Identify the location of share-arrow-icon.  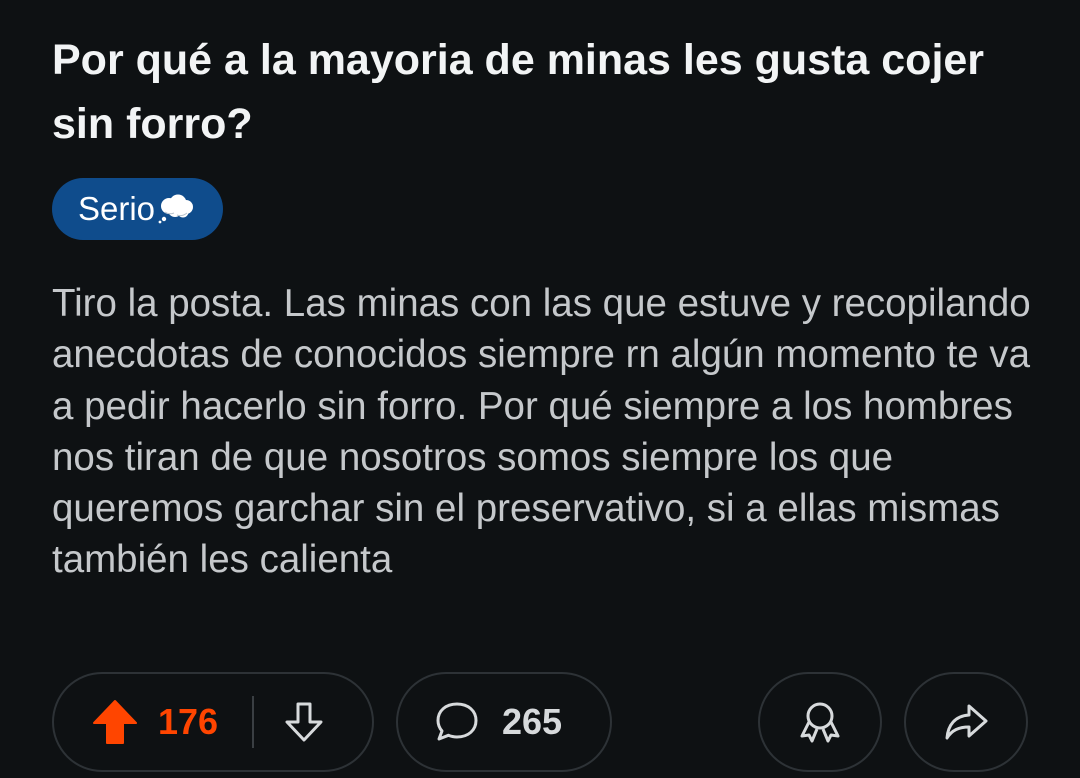
(966, 722).